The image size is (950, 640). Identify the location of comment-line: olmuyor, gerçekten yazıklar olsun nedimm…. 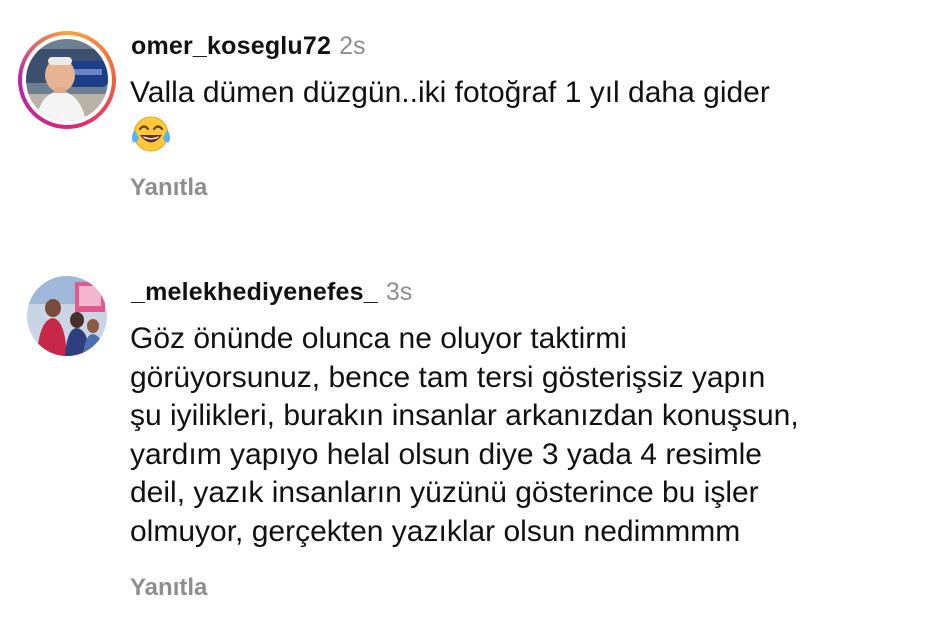
(435, 531).